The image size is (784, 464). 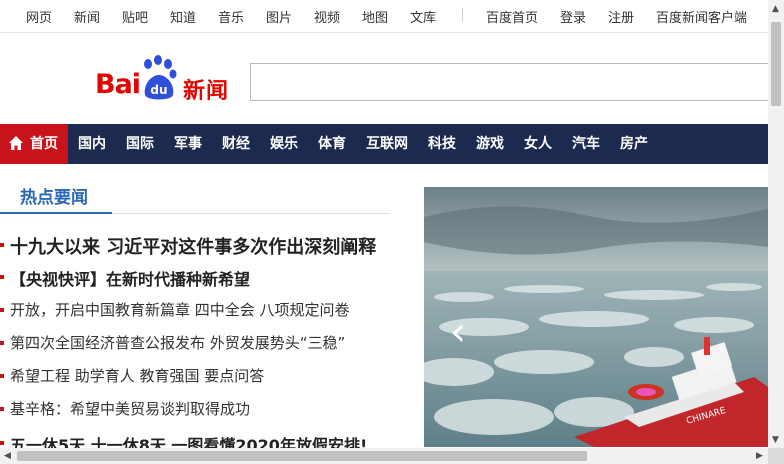 What do you see at coordinates (512, 16) in the screenshot?
I see `baidu-home-link: 百度首页` at bounding box center [512, 16].